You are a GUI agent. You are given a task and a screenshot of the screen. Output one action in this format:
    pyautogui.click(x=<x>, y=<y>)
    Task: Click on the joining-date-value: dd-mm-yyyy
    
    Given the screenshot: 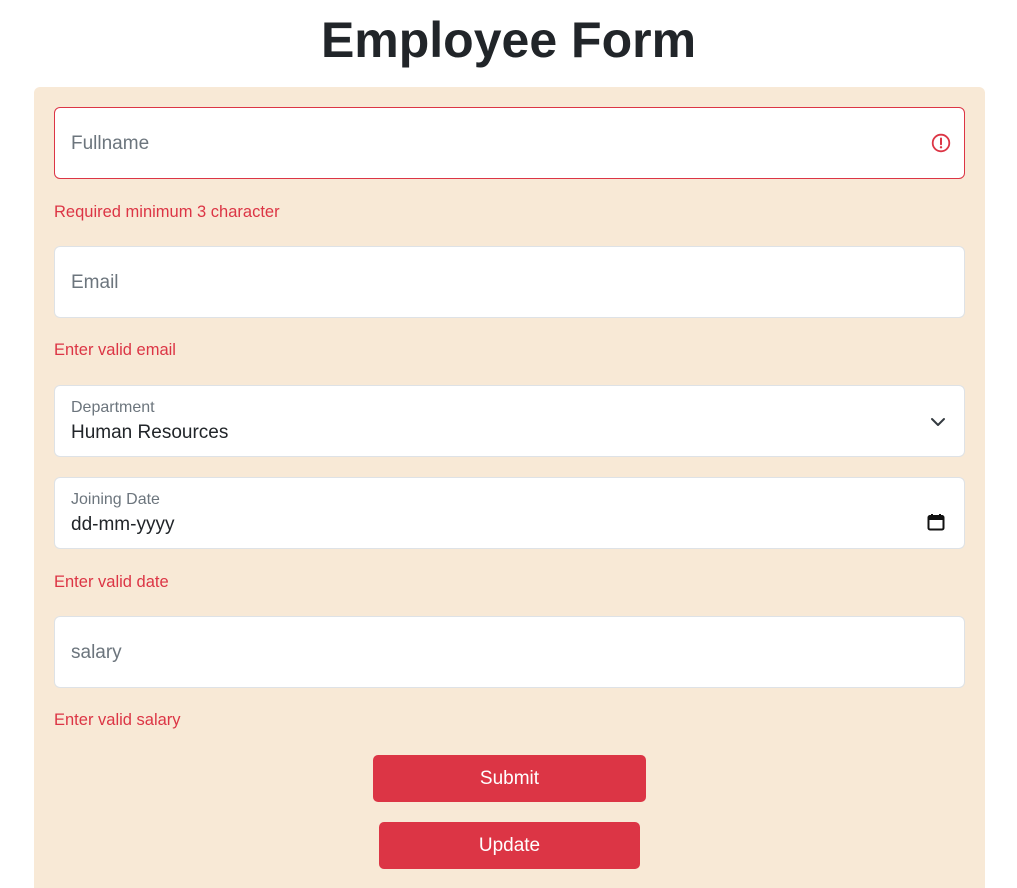 What is the action you would take?
    pyautogui.click(x=123, y=524)
    